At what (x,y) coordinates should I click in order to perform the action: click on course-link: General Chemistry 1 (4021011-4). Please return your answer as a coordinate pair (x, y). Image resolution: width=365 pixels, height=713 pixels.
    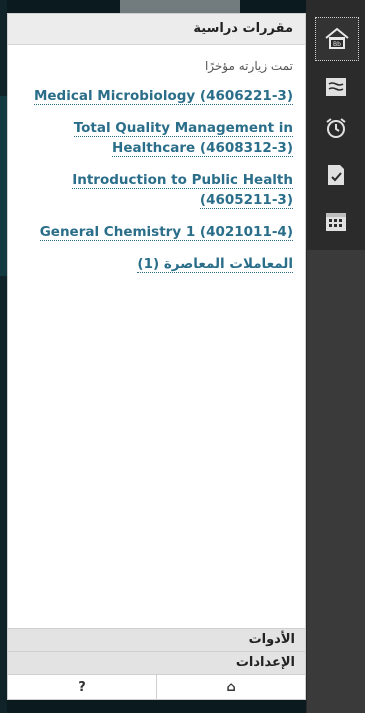
    Looking at the image, I should click on (166, 232).